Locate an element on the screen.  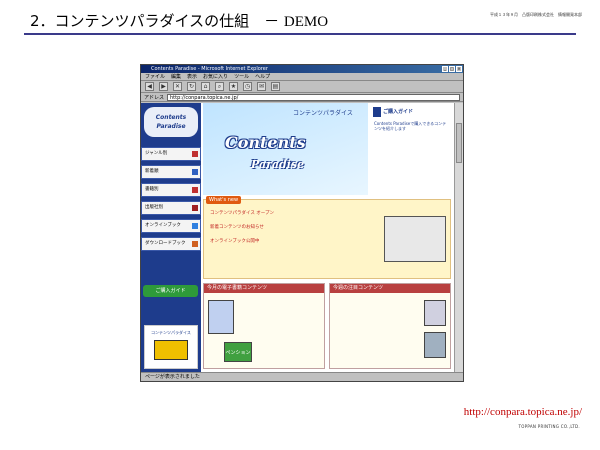
site-banner: コンテンツパラダイス Contents Paradise is located at coordinates (285, 149).